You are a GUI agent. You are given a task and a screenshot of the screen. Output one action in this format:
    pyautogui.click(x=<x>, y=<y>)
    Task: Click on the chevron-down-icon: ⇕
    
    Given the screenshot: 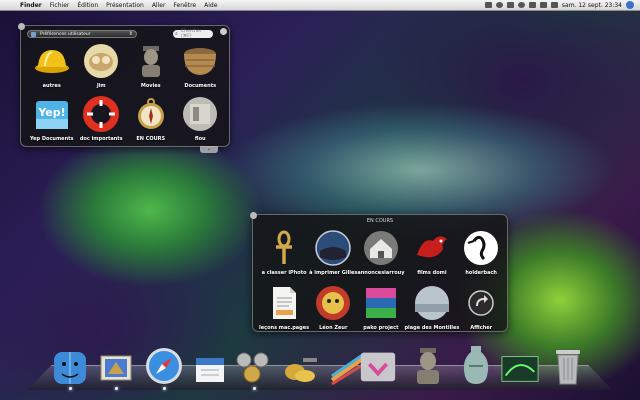 What is the action you would take?
    pyautogui.click(x=130, y=34)
    